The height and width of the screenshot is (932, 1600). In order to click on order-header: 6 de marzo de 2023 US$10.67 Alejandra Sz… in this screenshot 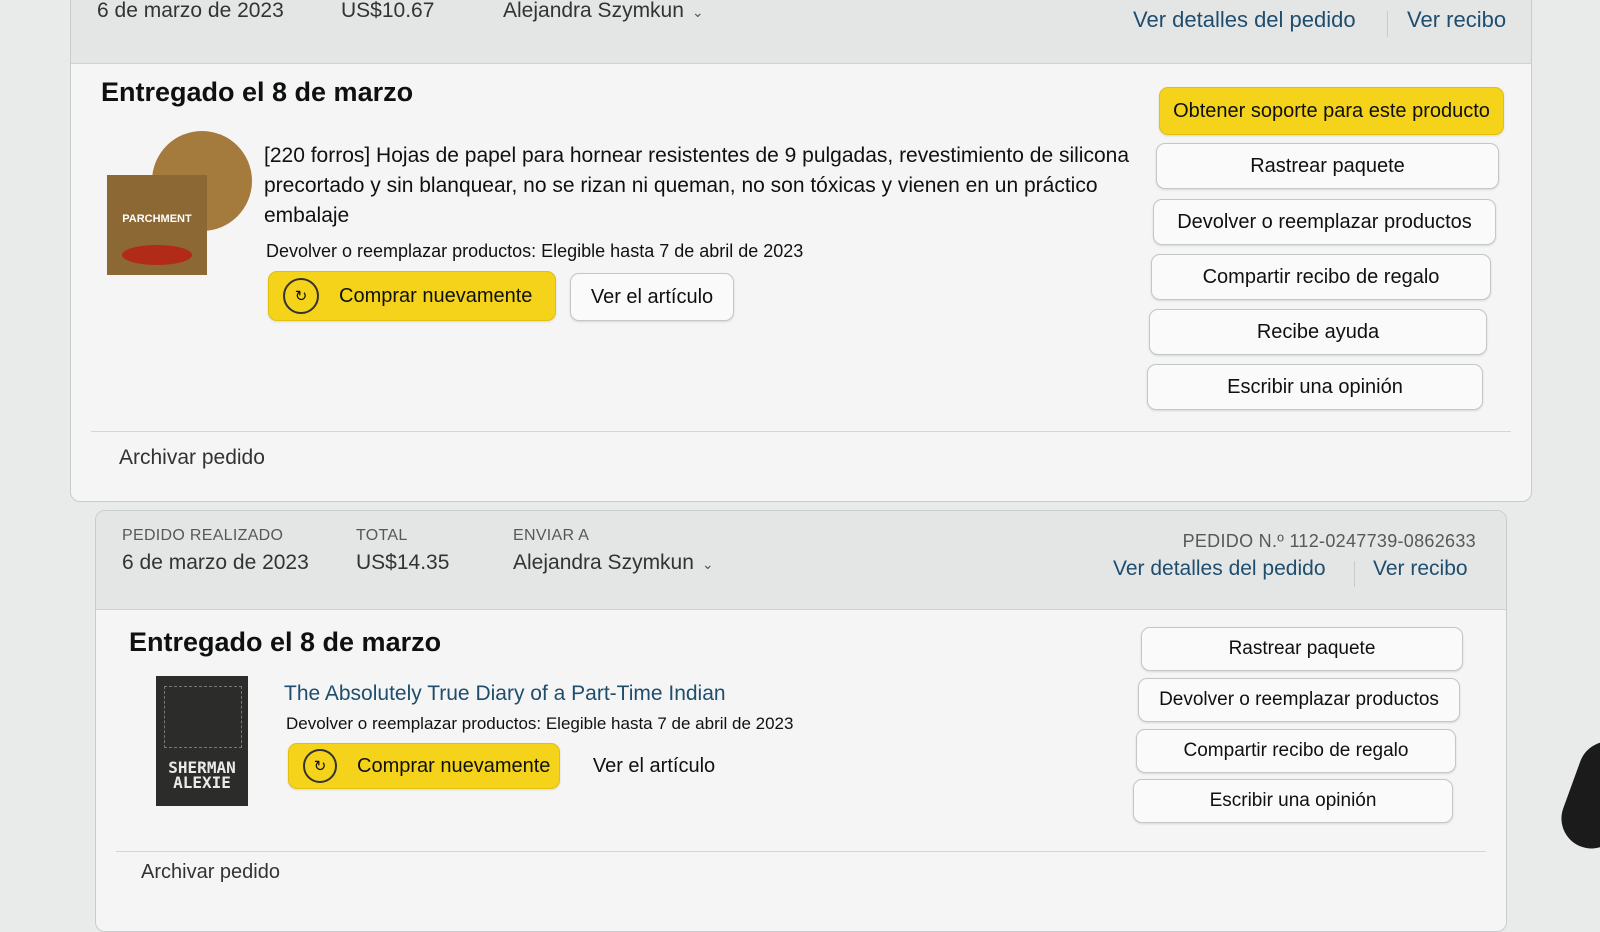, I will do `click(801, 32)`.